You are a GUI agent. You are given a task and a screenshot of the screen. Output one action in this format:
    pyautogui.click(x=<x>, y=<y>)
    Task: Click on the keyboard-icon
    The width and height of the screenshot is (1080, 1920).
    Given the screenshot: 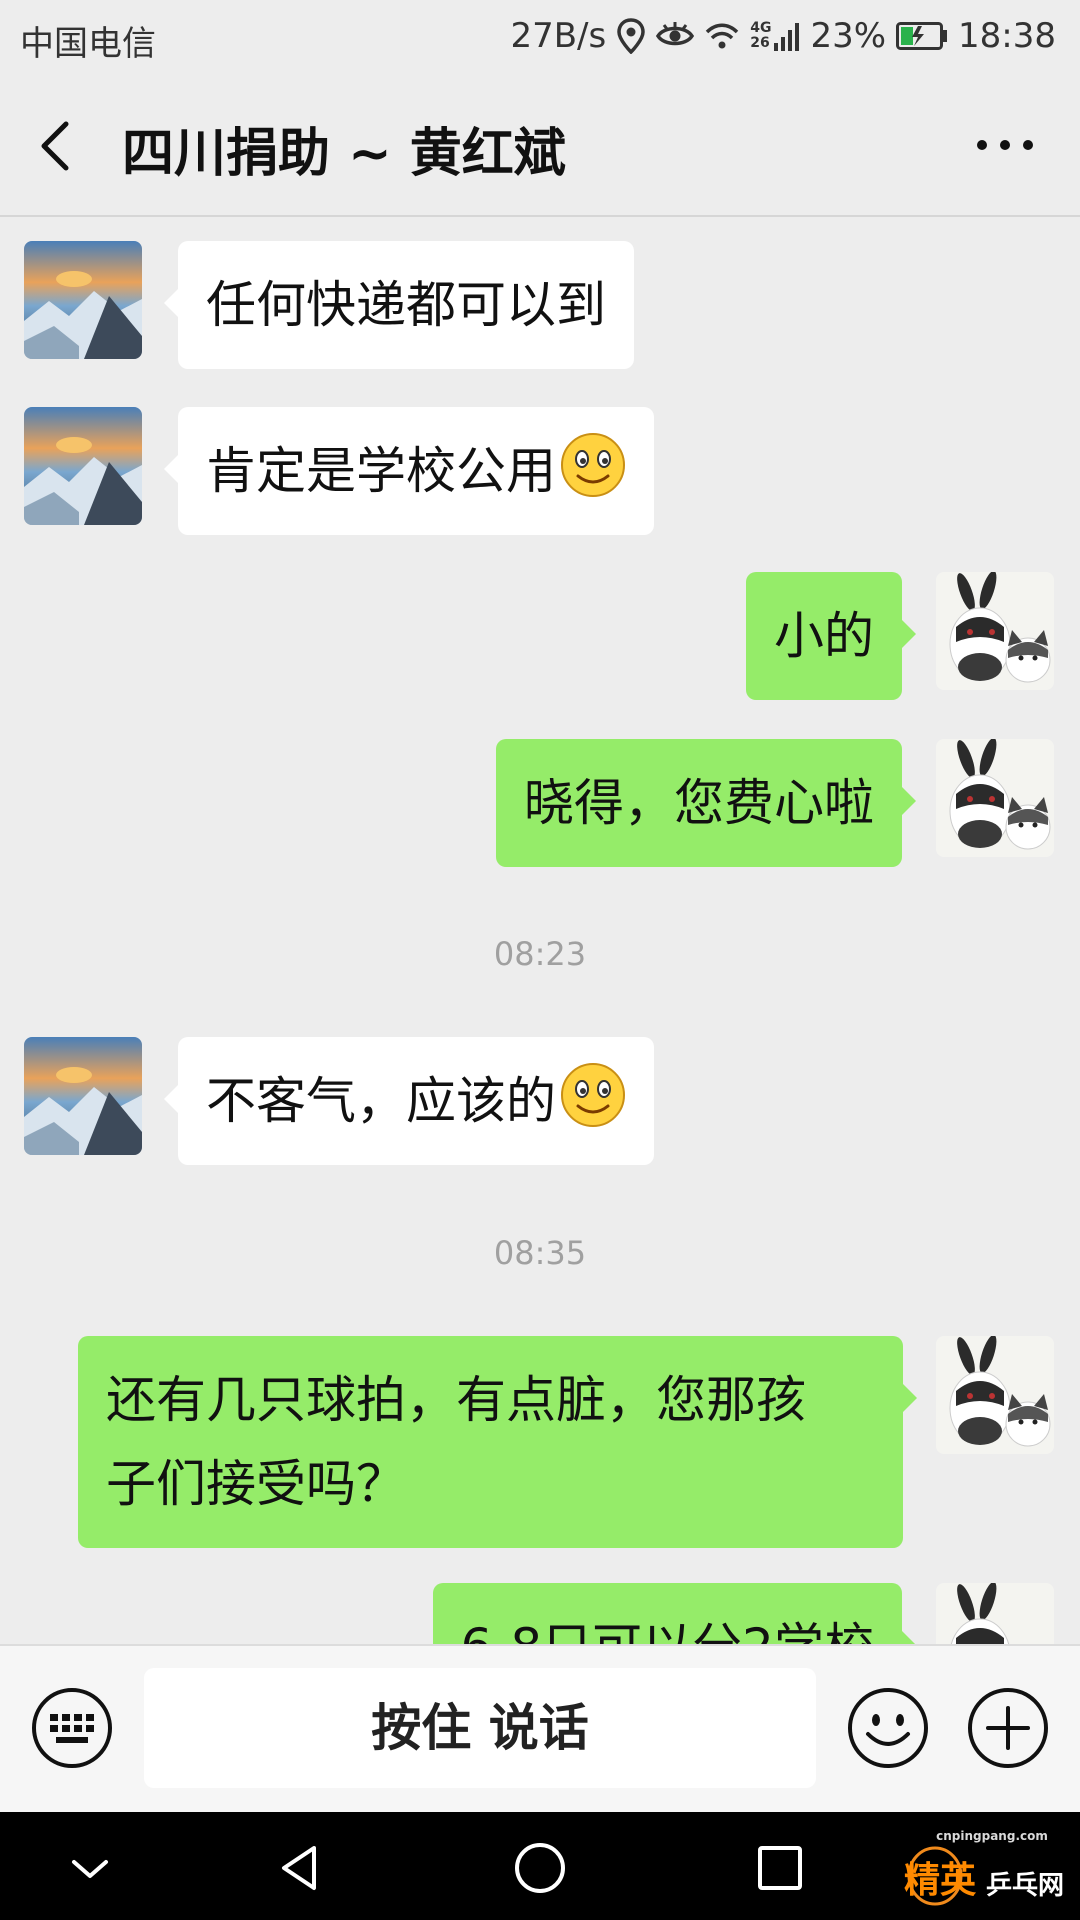 What is the action you would take?
    pyautogui.click(x=72, y=1728)
    